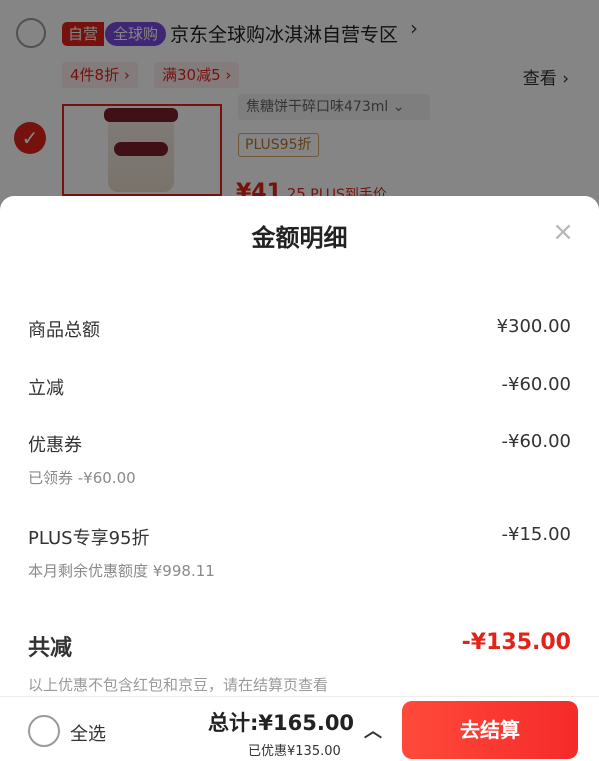  What do you see at coordinates (533, 326) in the screenshot?
I see `row-amount: ¥300.00` at bounding box center [533, 326].